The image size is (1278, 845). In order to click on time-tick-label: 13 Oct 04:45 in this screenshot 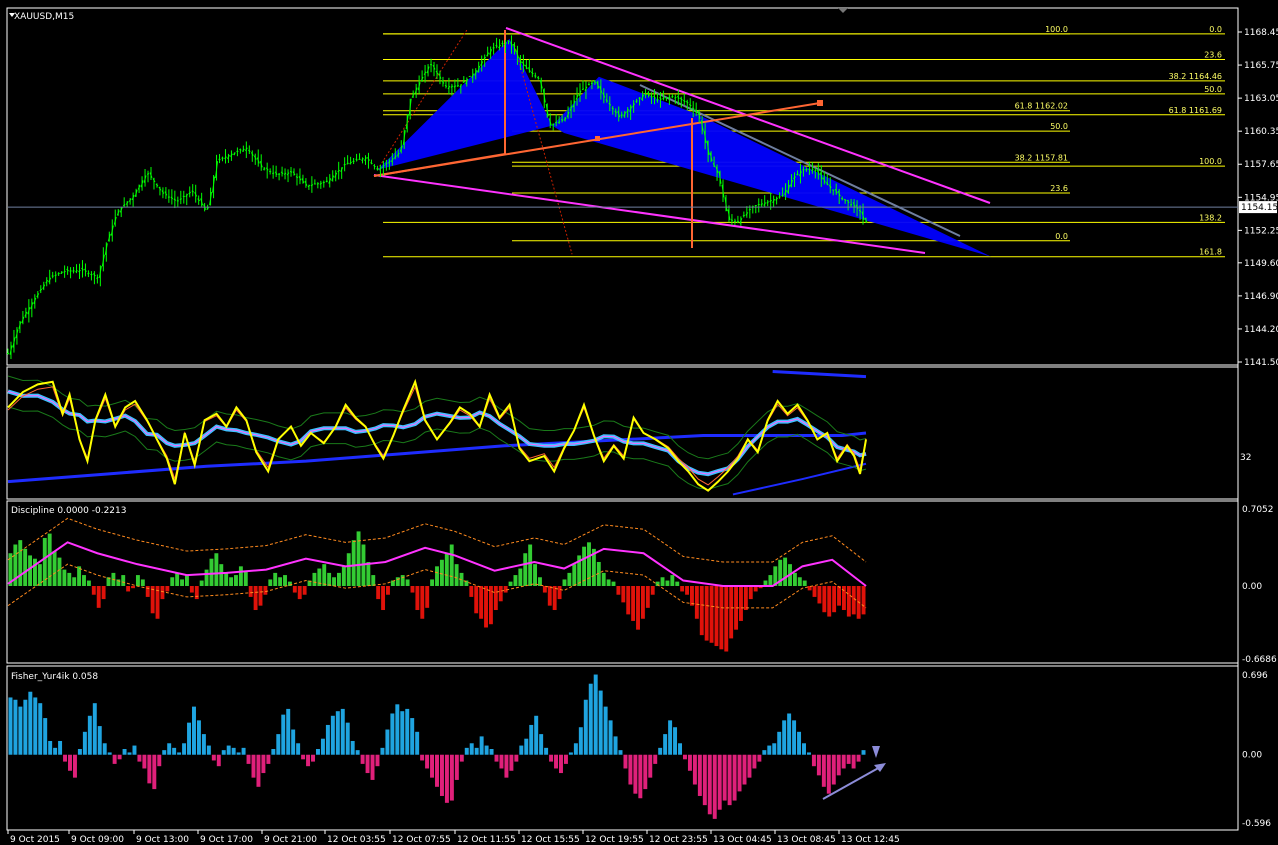, I will do `click(742, 840)`.